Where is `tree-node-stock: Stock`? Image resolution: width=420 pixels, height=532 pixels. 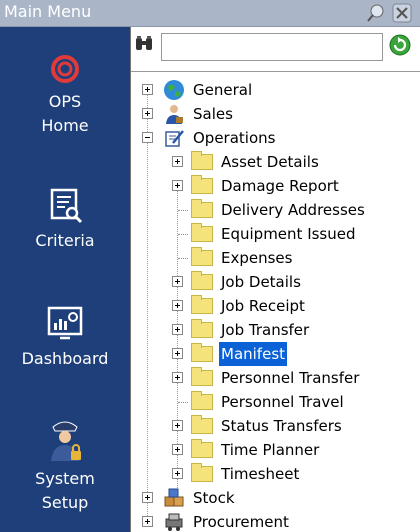 tree-node-stock: Stock is located at coordinates (275, 498).